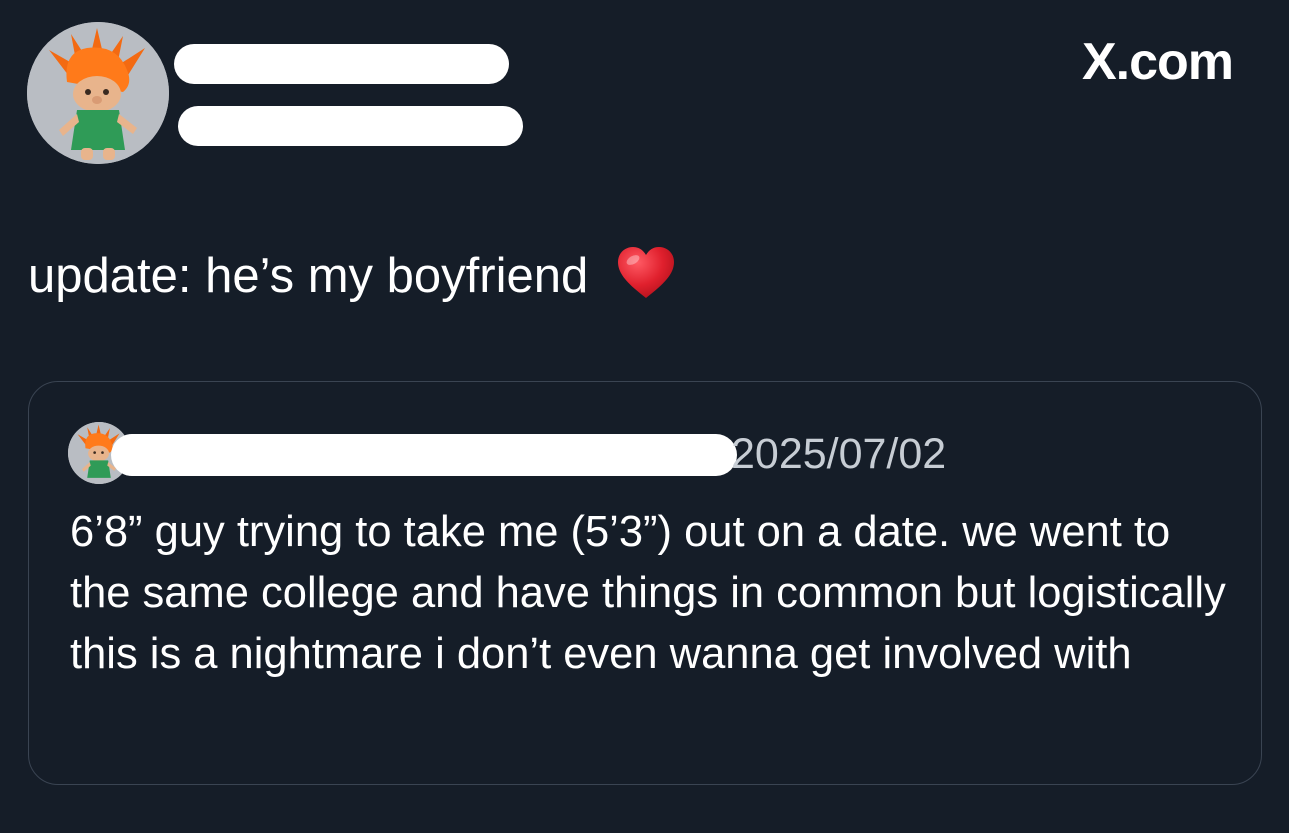  What do you see at coordinates (424, 455) in the screenshot?
I see `redacted-quoted-author` at bounding box center [424, 455].